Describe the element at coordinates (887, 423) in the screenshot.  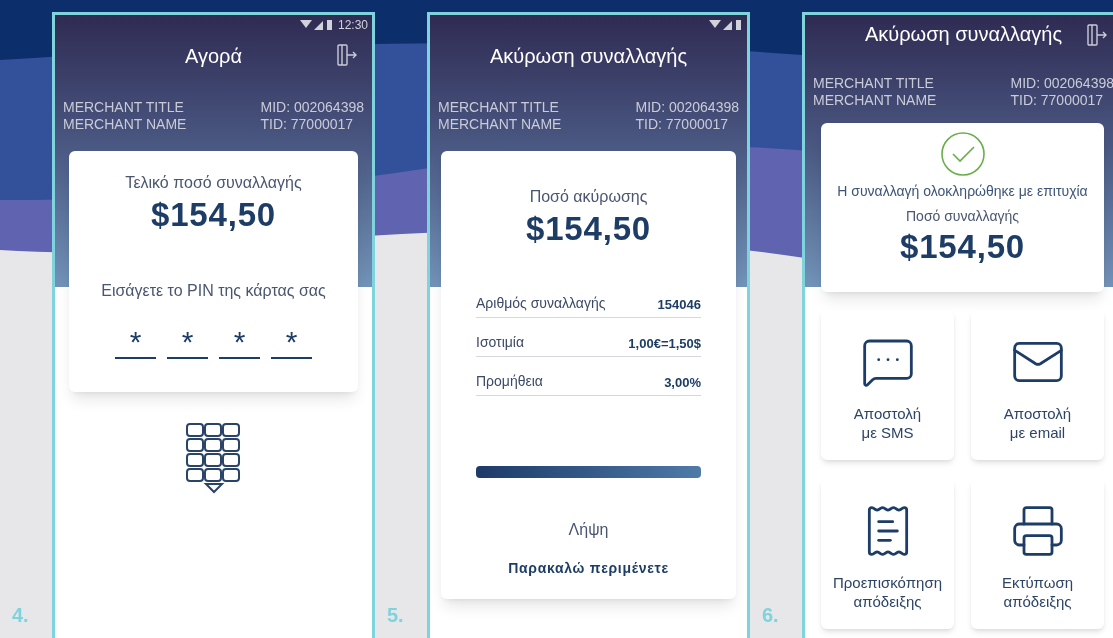
I see `action-label: Αποστολή με SMS` at that location.